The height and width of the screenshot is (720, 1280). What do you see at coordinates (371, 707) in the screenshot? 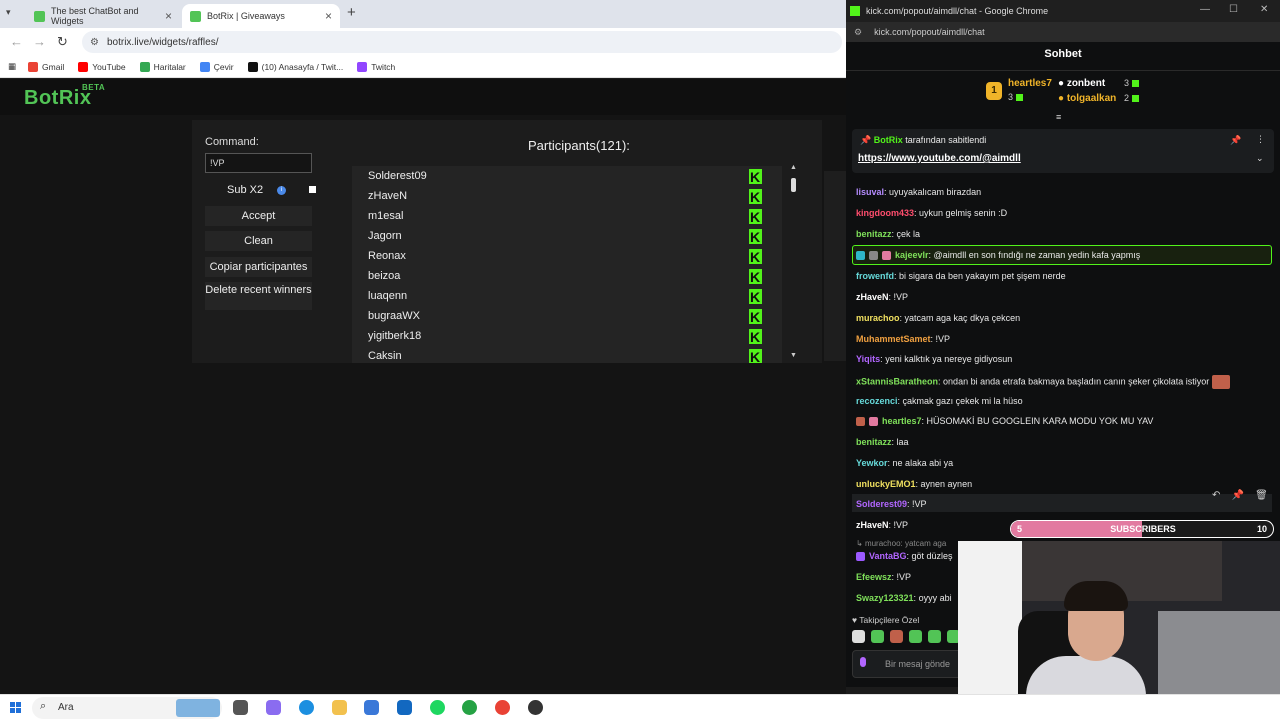
I see `store-icon` at bounding box center [371, 707].